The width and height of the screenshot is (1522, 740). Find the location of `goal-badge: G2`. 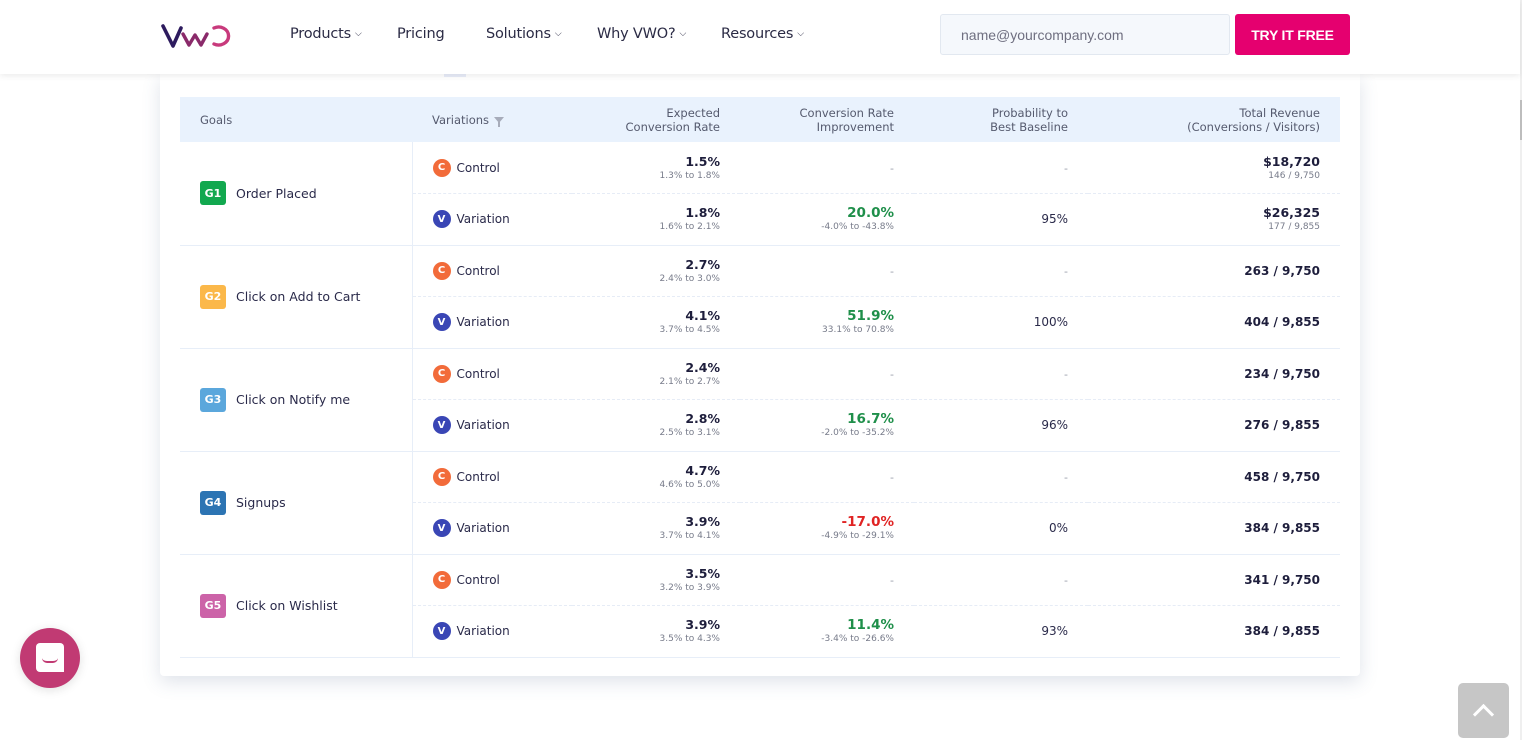

goal-badge: G2 is located at coordinates (213, 296).